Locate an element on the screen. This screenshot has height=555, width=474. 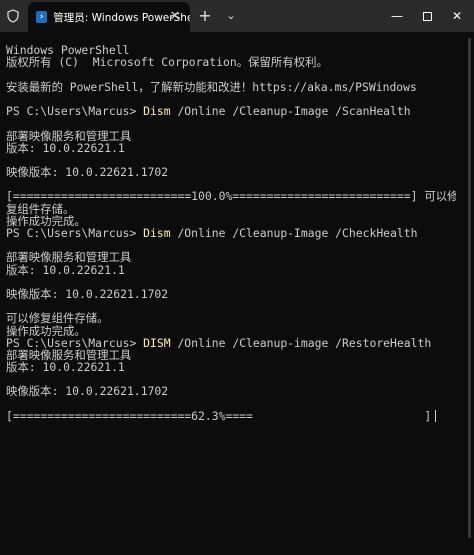
terminal-line: 复组件存储。 is located at coordinates (40, 208).